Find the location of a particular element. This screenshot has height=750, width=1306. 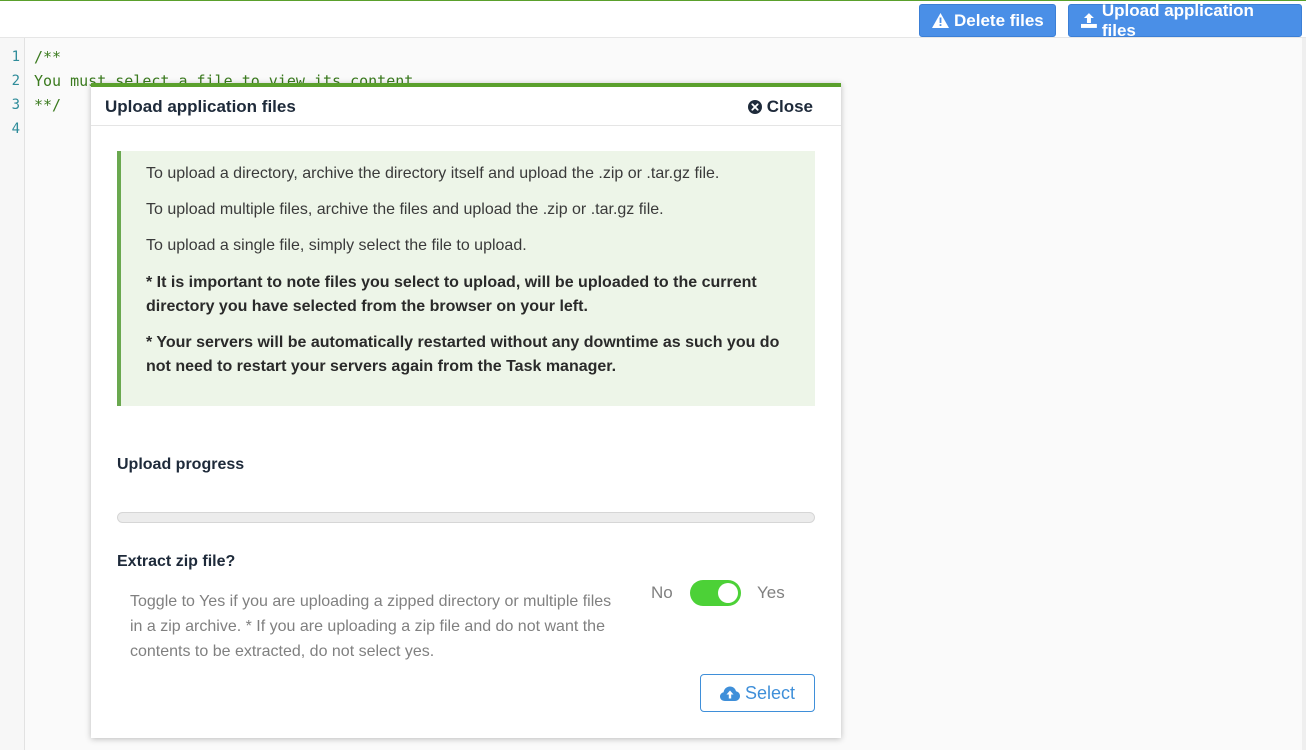

line-number: 3 is located at coordinates (15, 105).